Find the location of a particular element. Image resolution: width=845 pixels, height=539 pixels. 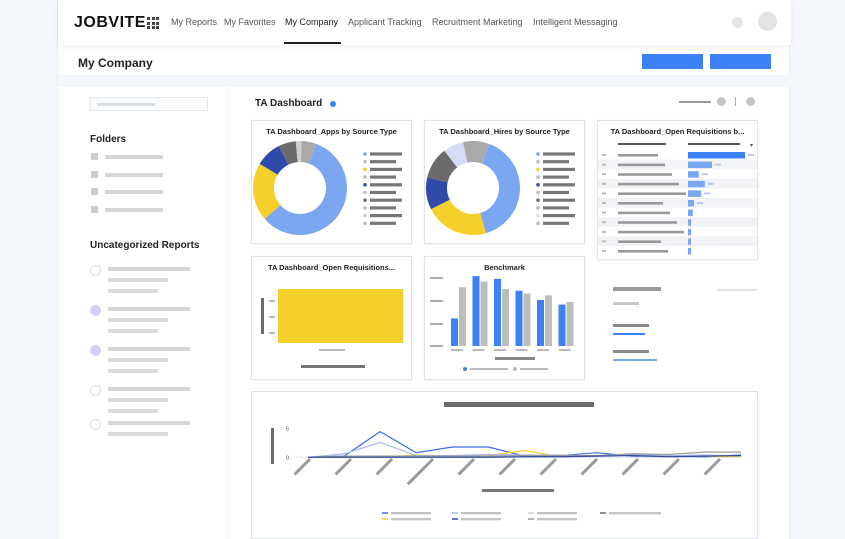

nav-applicant-tracking: Applicant Tracking is located at coordinates (385, 22).